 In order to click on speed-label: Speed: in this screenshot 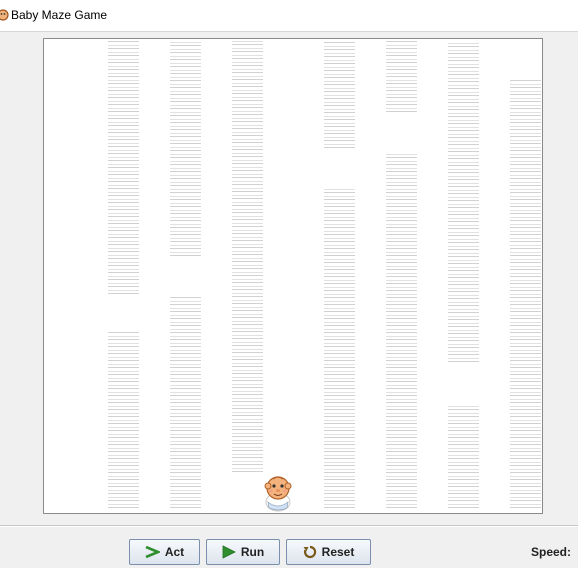, I will do `click(551, 552)`.